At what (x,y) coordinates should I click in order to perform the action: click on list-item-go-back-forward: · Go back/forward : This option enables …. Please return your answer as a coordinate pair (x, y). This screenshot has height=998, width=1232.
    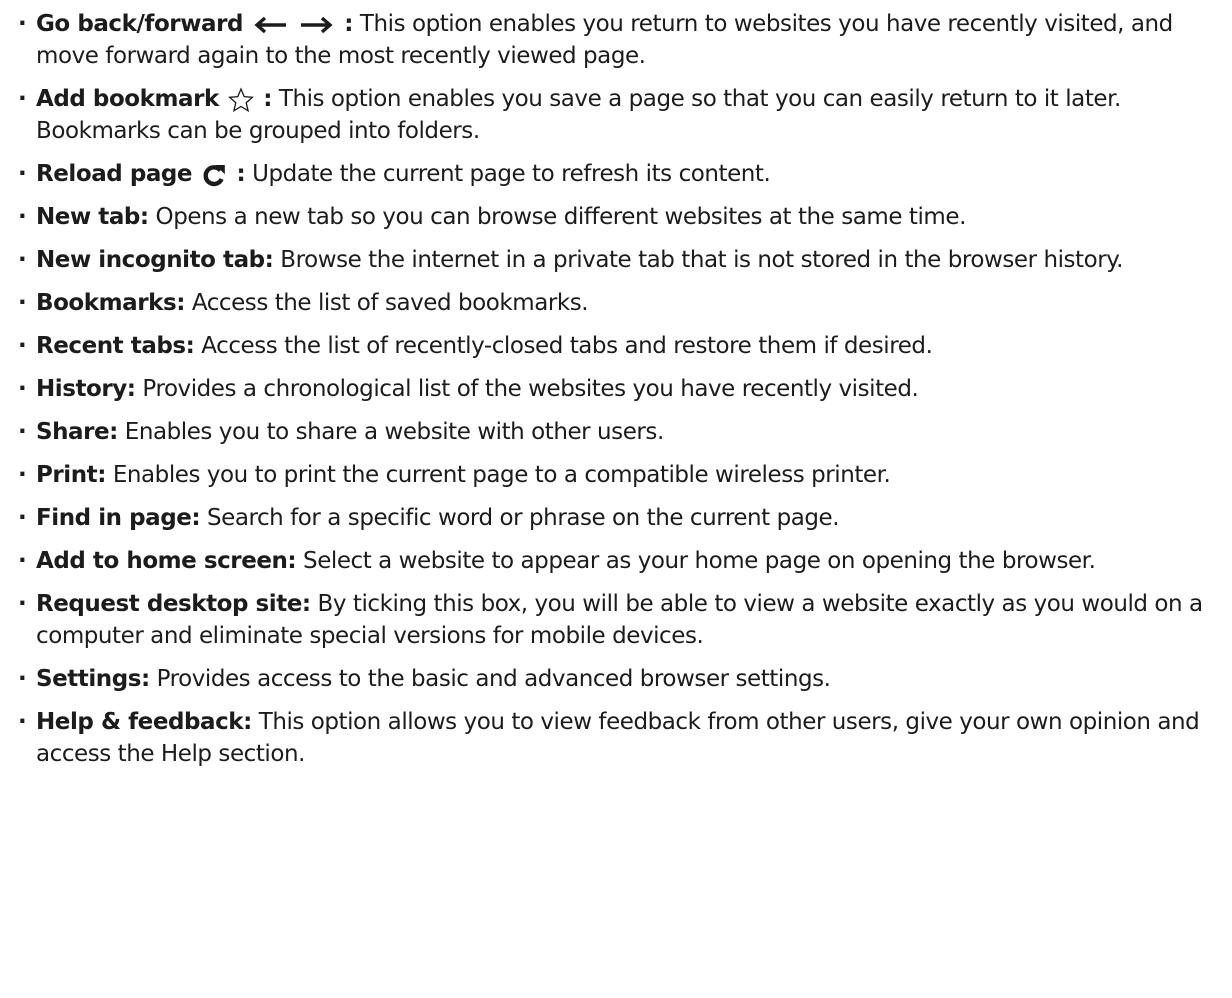
    Looking at the image, I should click on (620, 40).